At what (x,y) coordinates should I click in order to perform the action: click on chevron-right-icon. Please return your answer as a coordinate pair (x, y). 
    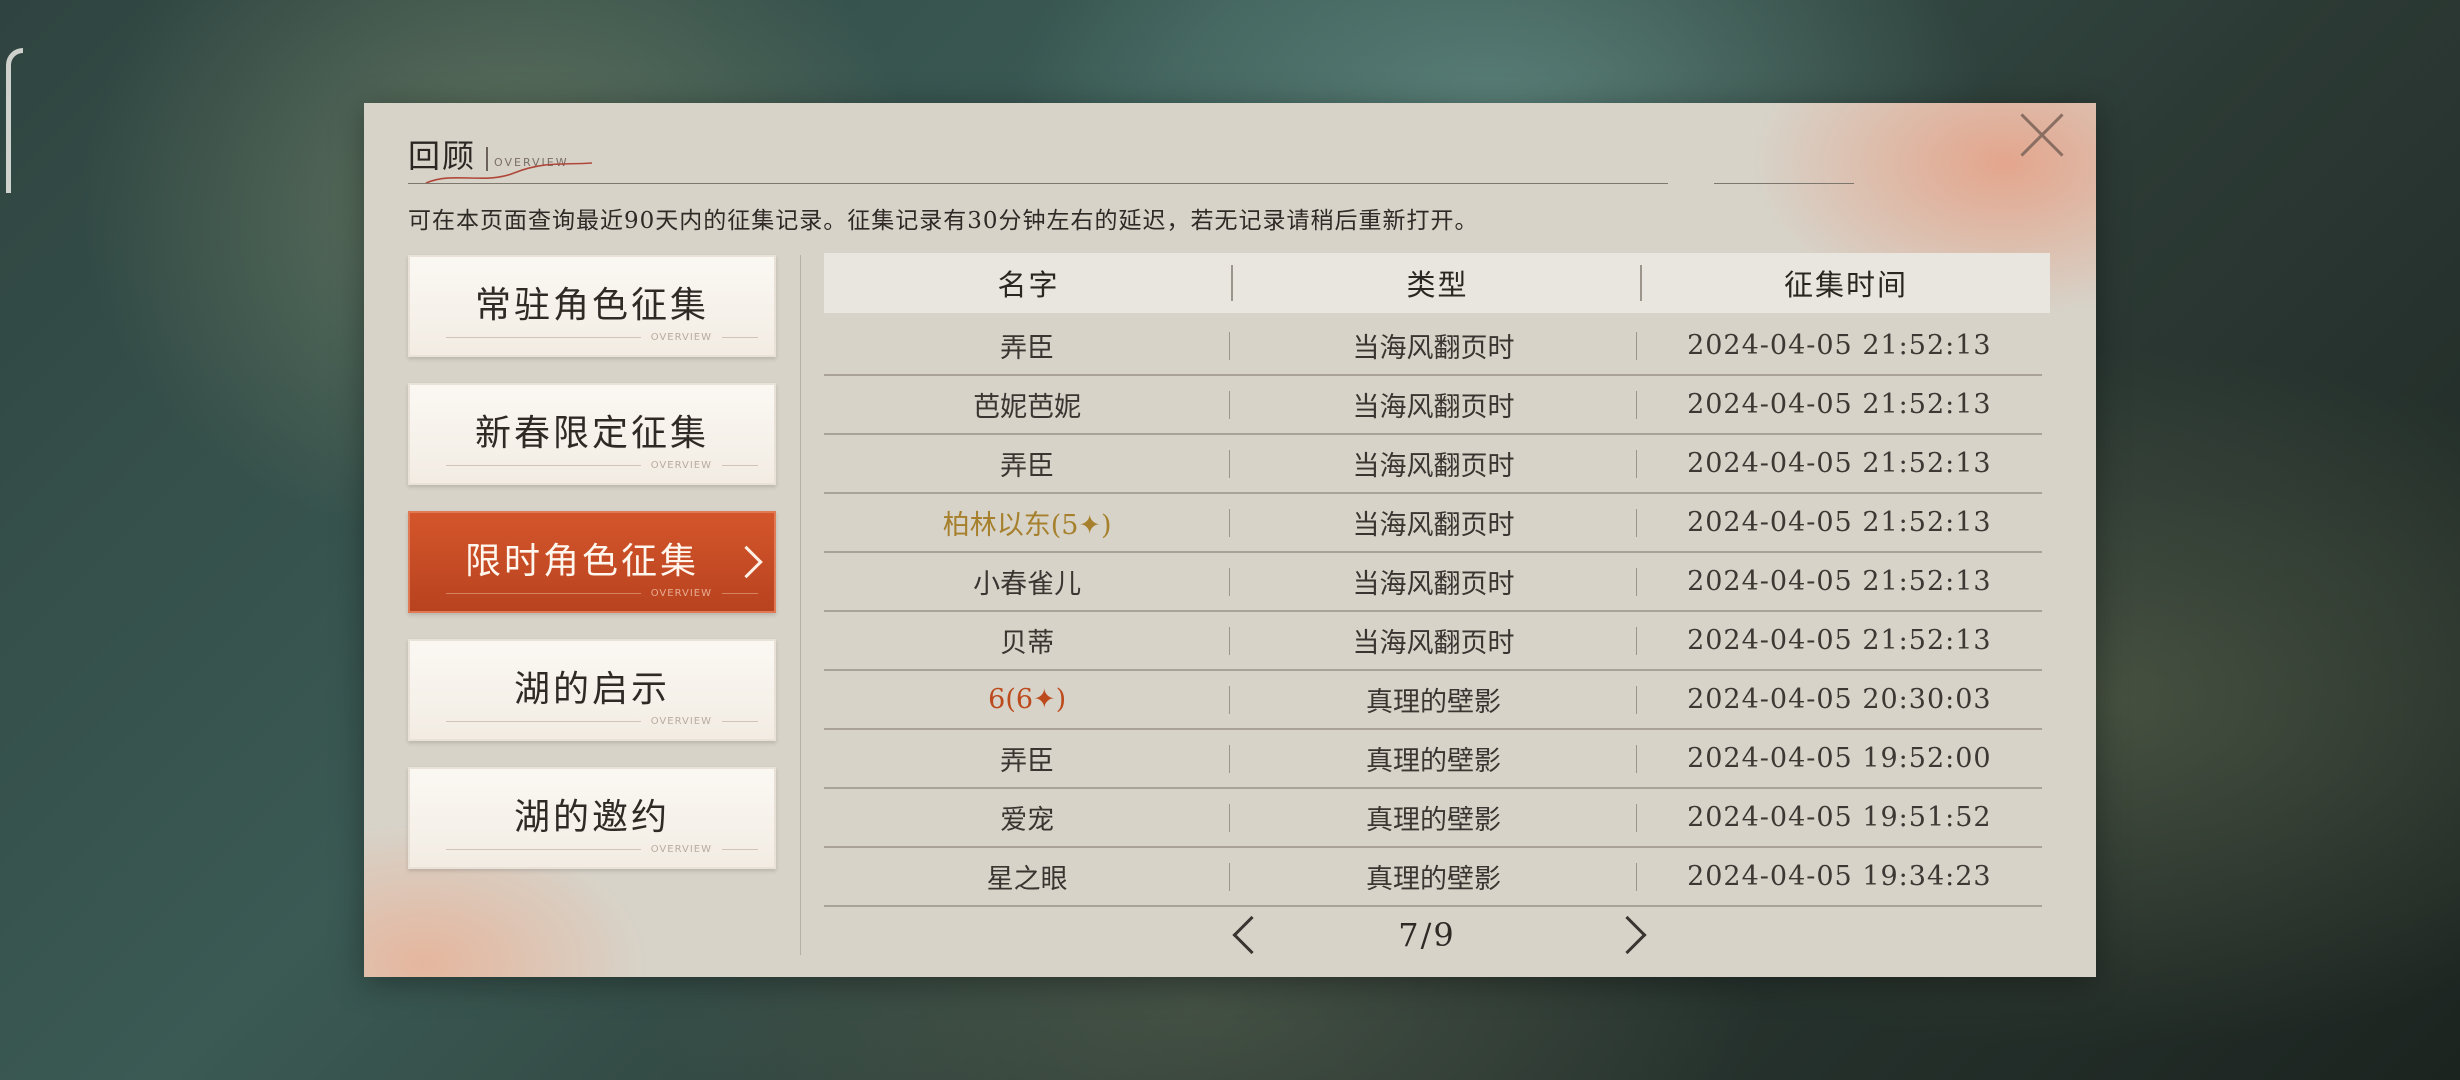
    Looking at the image, I should click on (746, 562).